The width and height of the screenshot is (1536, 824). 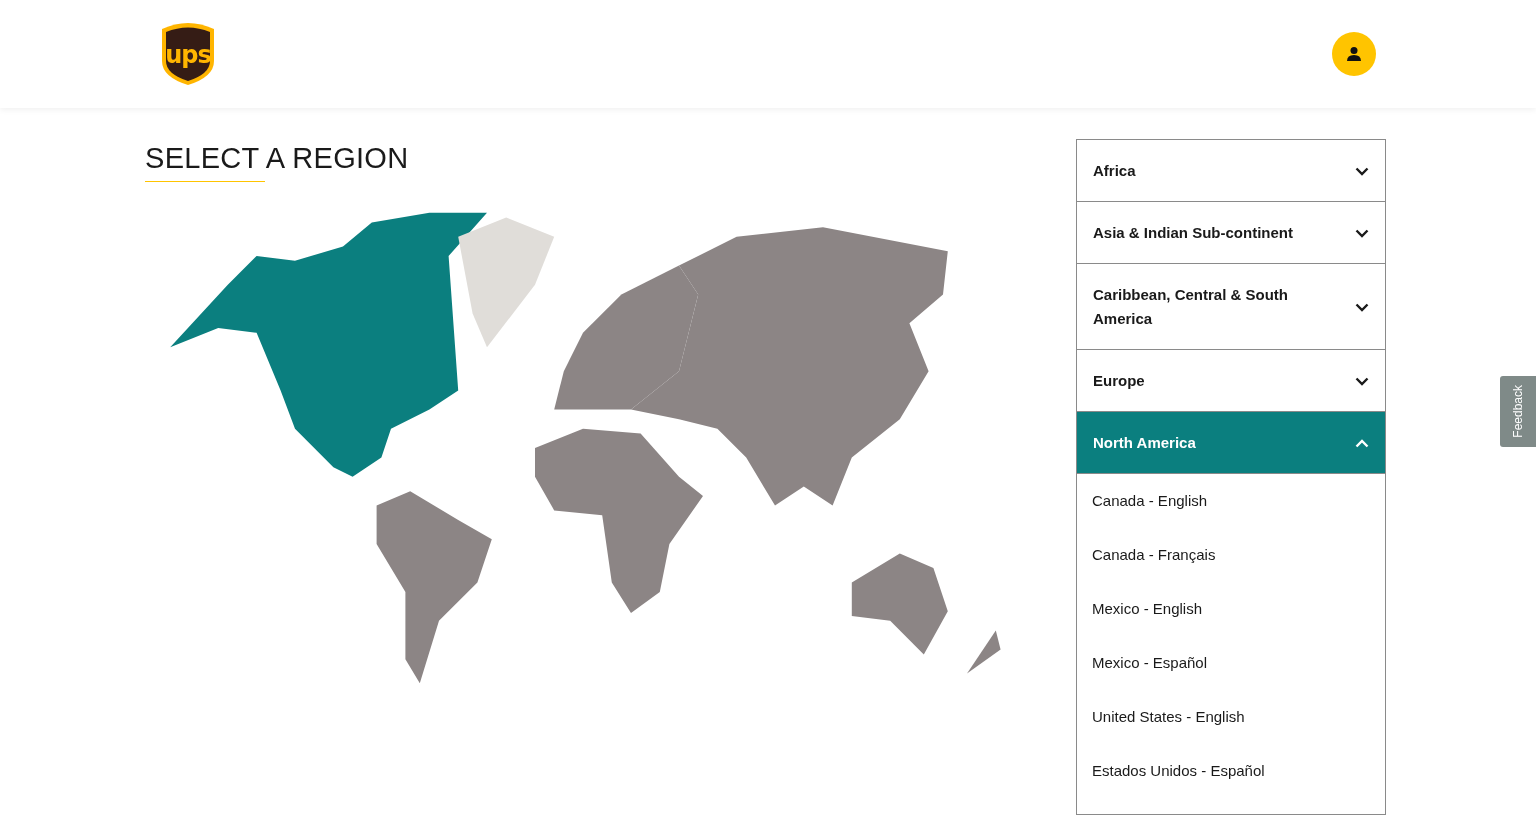 I want to click on region-accordion-header: North America, so click(x=1231, y=443).